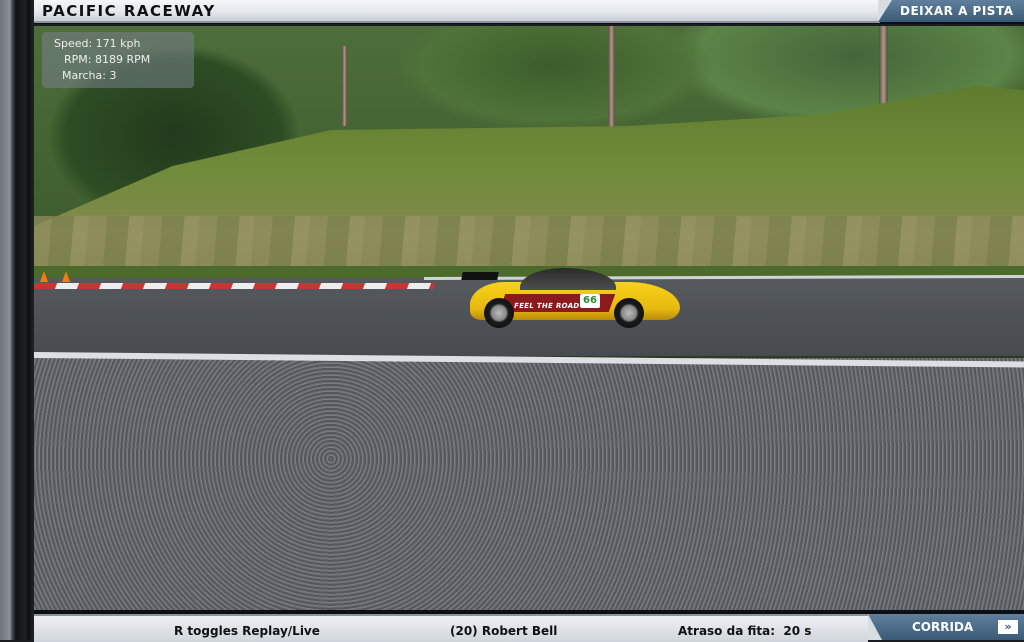 The width and height of the screenshot is (1024, 642). Describe the element at coordinates (745, 631) in the screenshot. I see `tape-delay: Atraso da fita: 20 s` at that location.